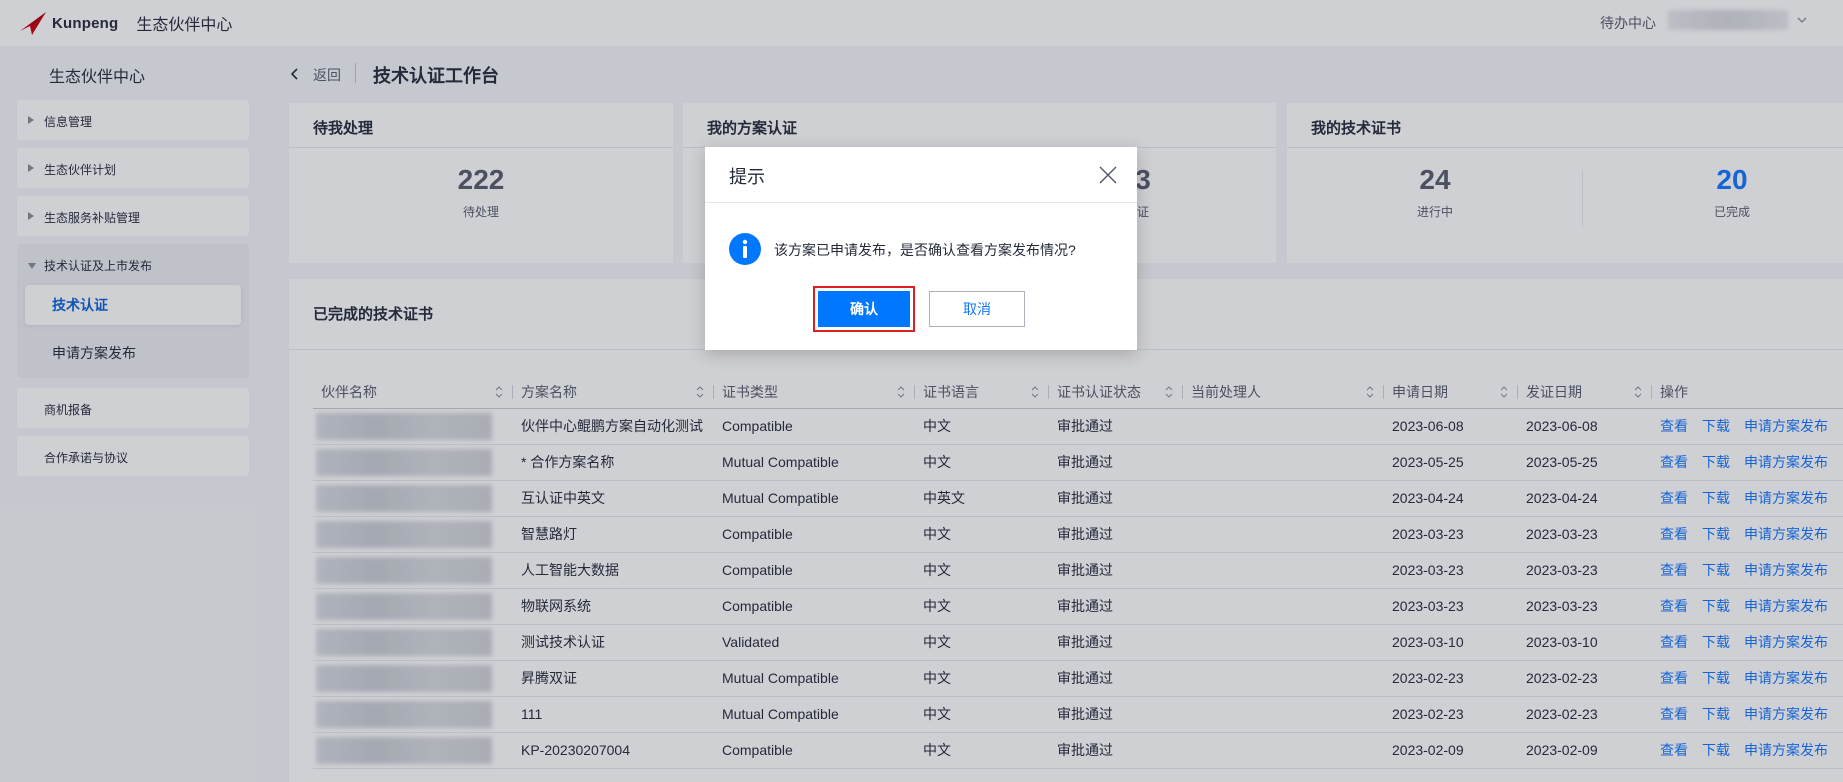  I want to click on dialog-message: 该方案已申请发布，是否确认查看方案发布情况?, so click(925, 250).